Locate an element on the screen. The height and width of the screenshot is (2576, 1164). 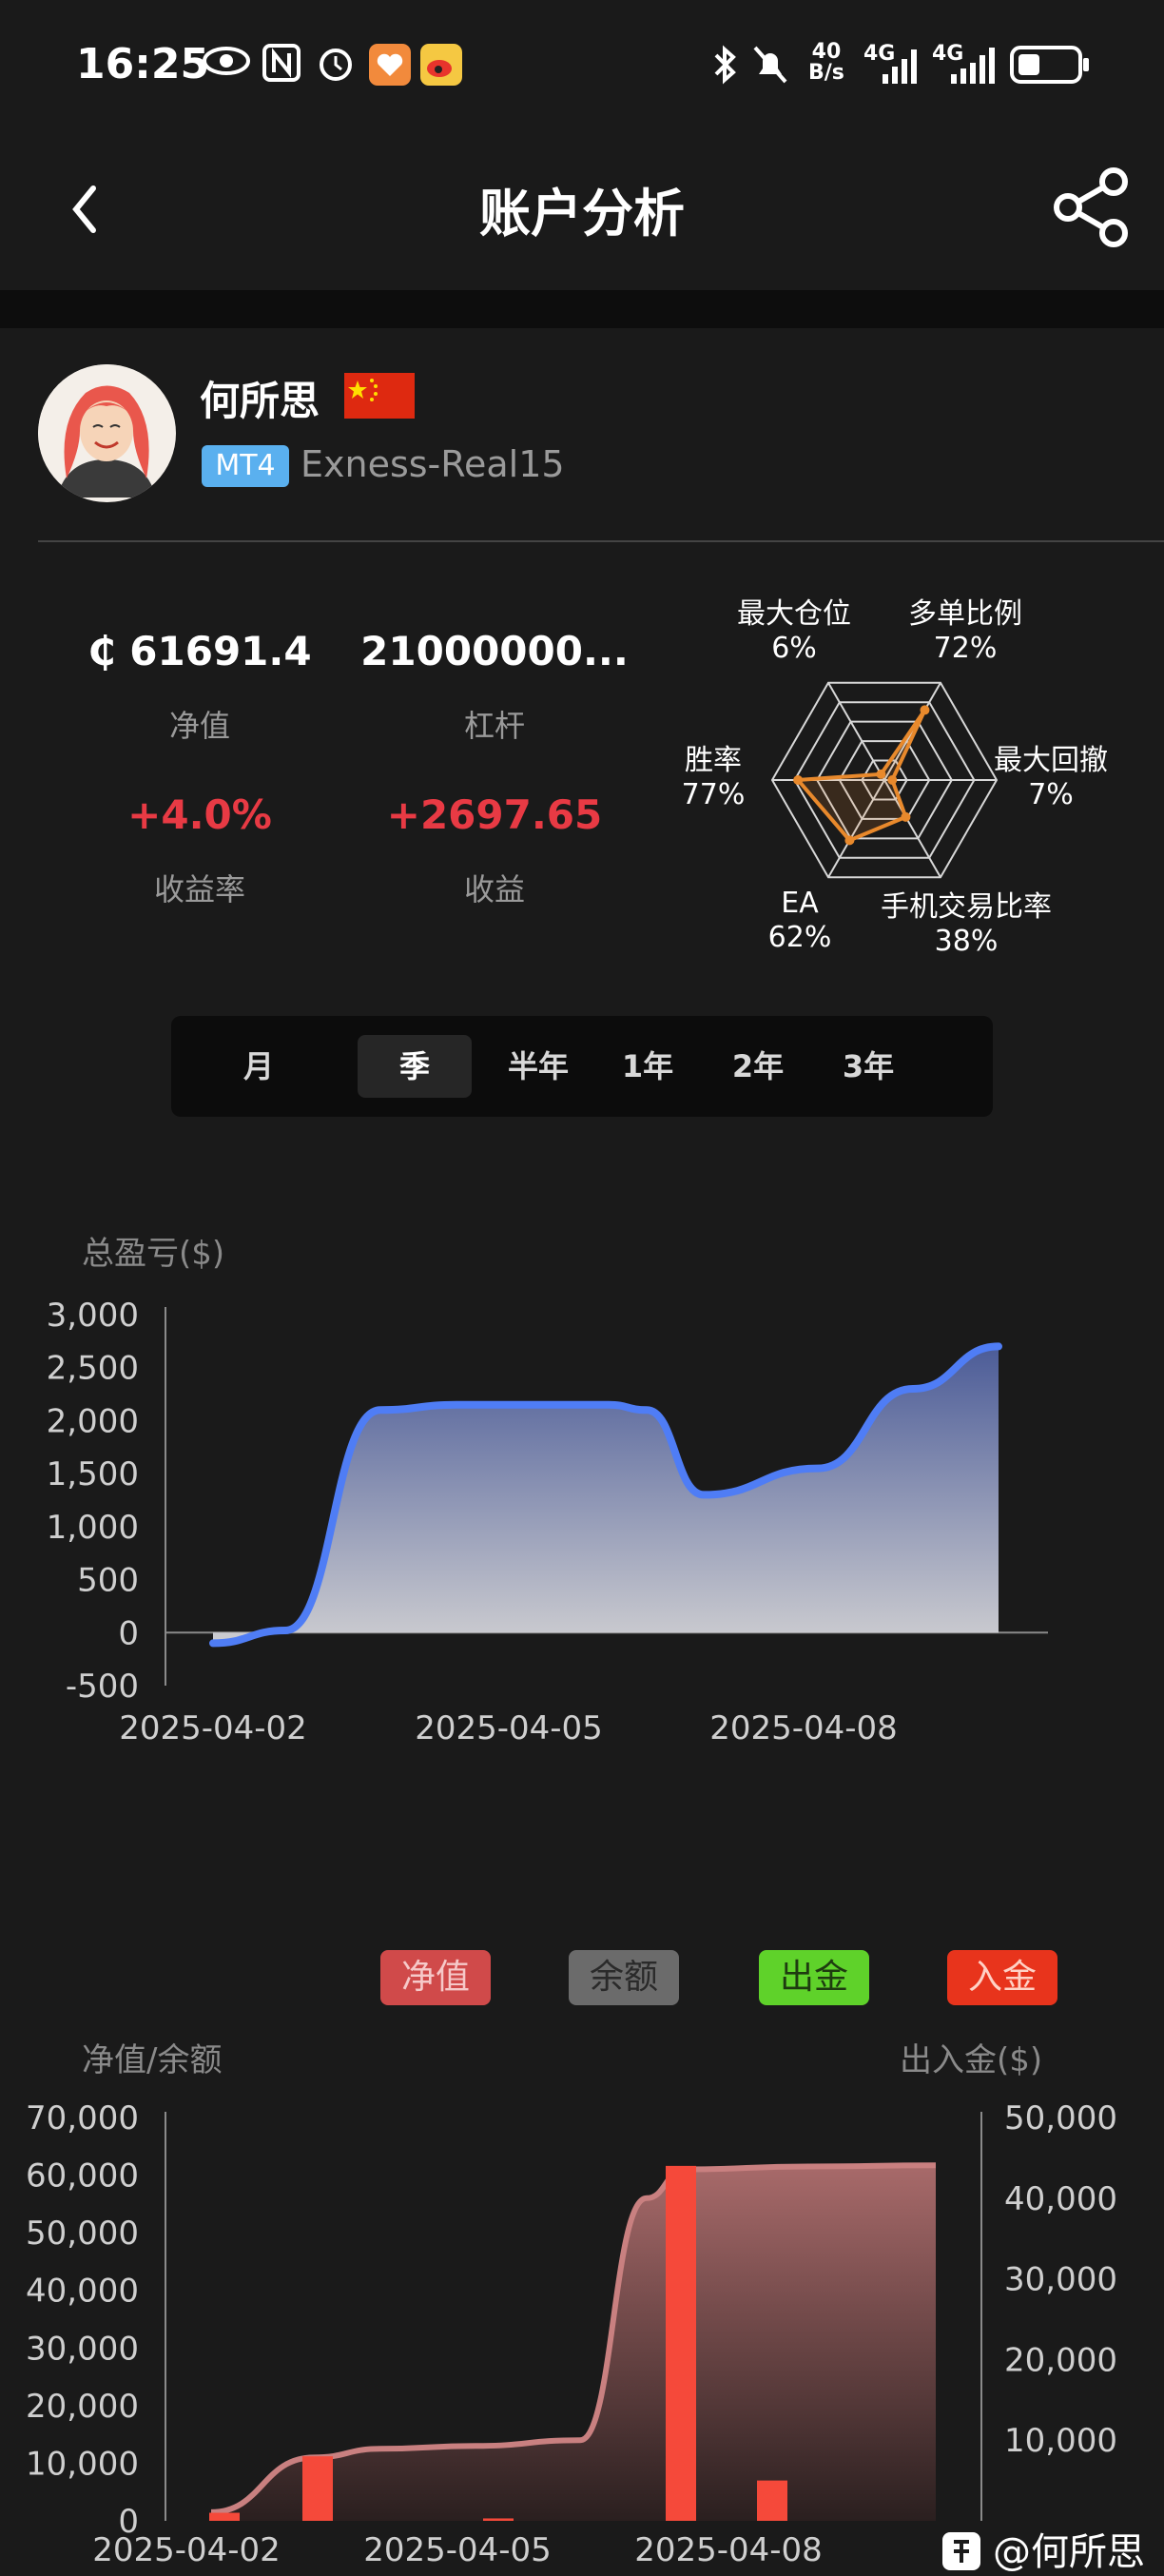
avatar-illustration is located at coordinates (106, 433).